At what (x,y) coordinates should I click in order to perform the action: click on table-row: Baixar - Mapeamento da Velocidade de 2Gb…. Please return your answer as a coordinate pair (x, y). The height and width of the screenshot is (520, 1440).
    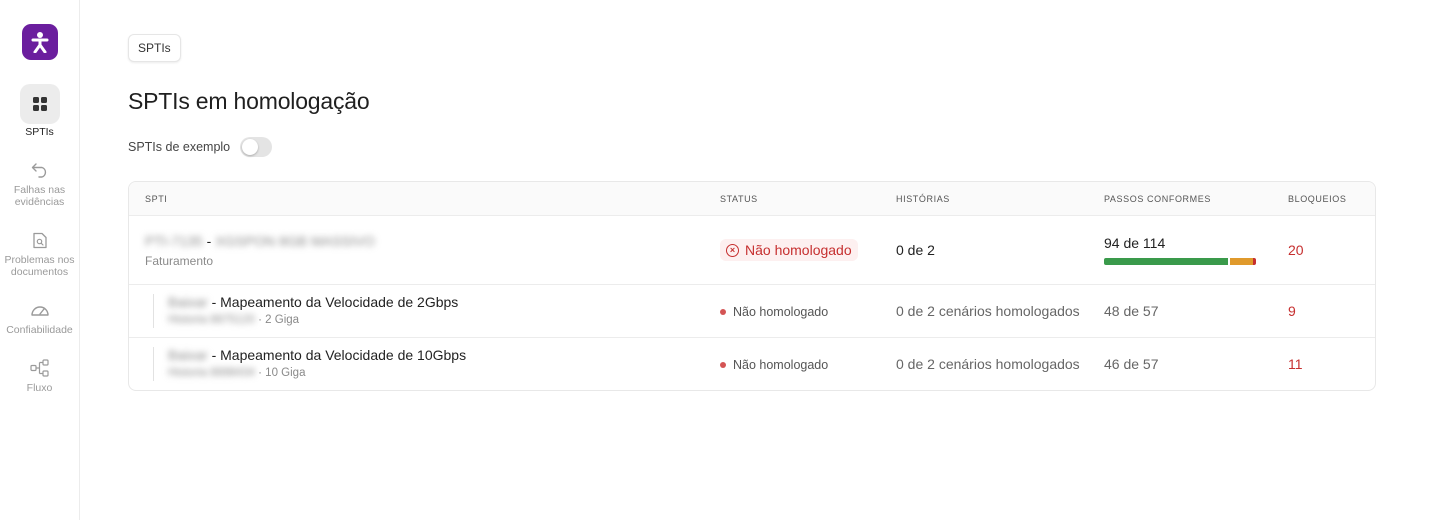
    Looking at the image, I should click on (752, 310).